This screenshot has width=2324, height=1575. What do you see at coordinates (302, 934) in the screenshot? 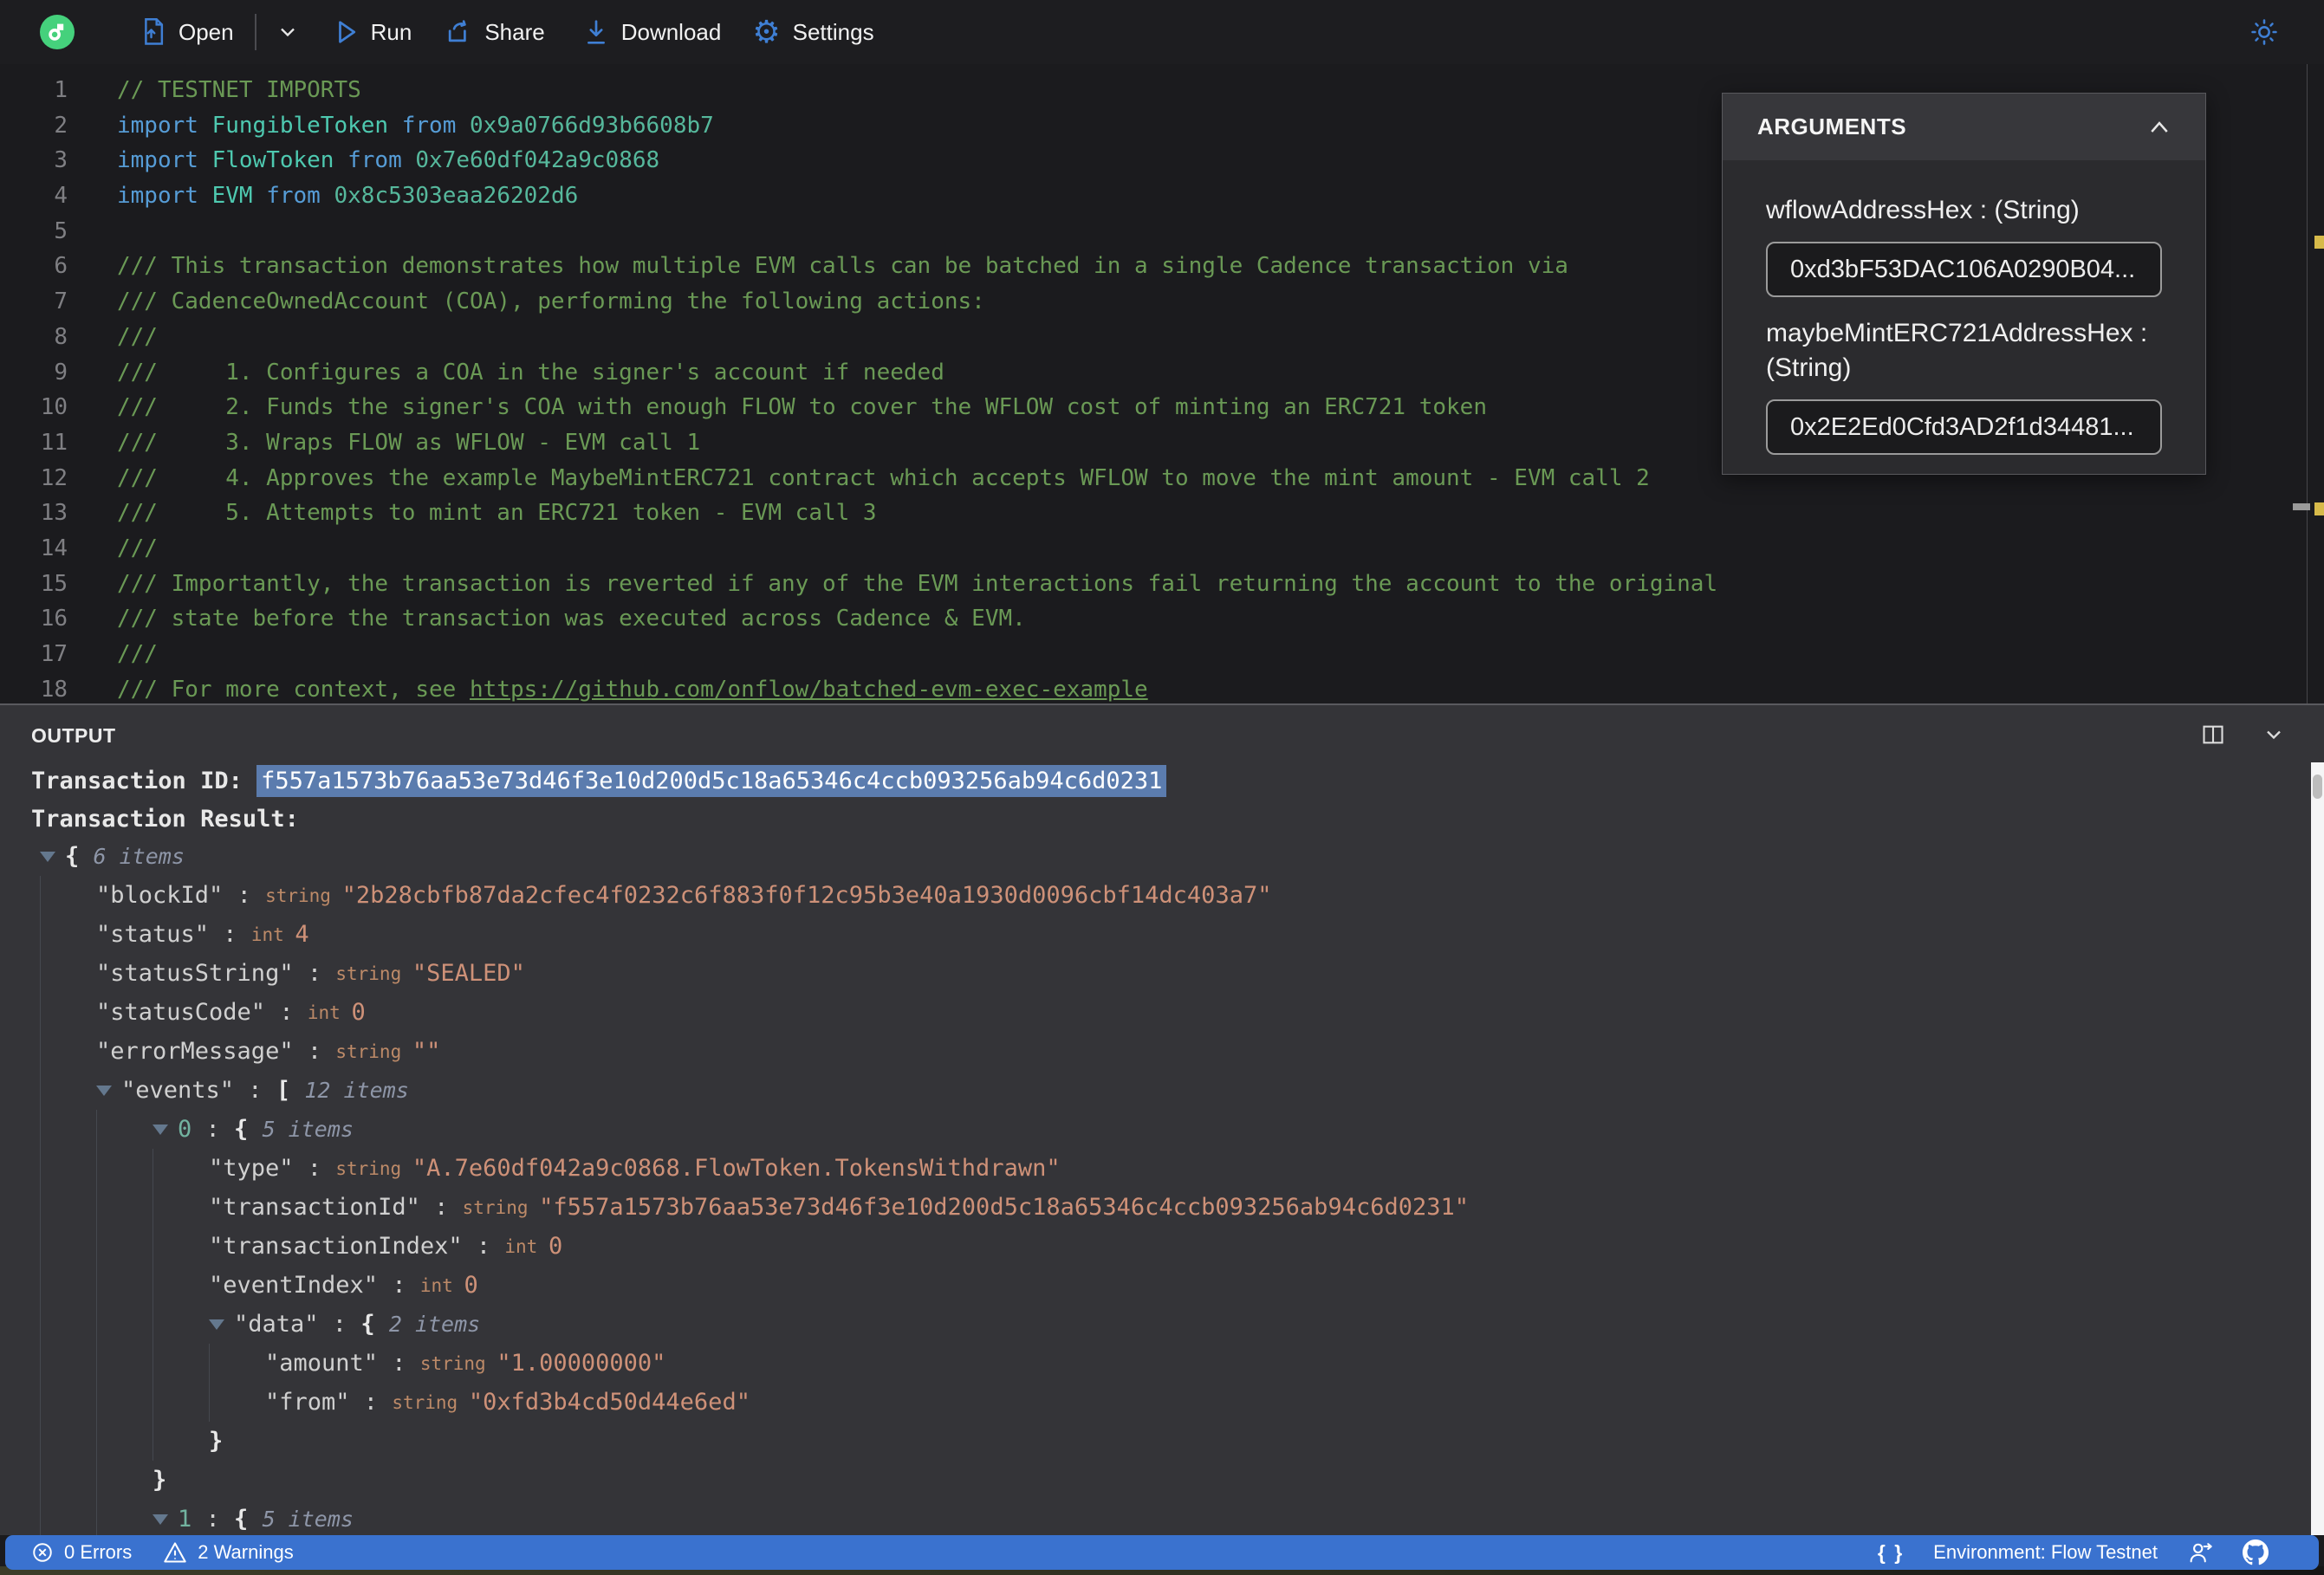
I see `json-value: 4` at bounding box center [302, 934].